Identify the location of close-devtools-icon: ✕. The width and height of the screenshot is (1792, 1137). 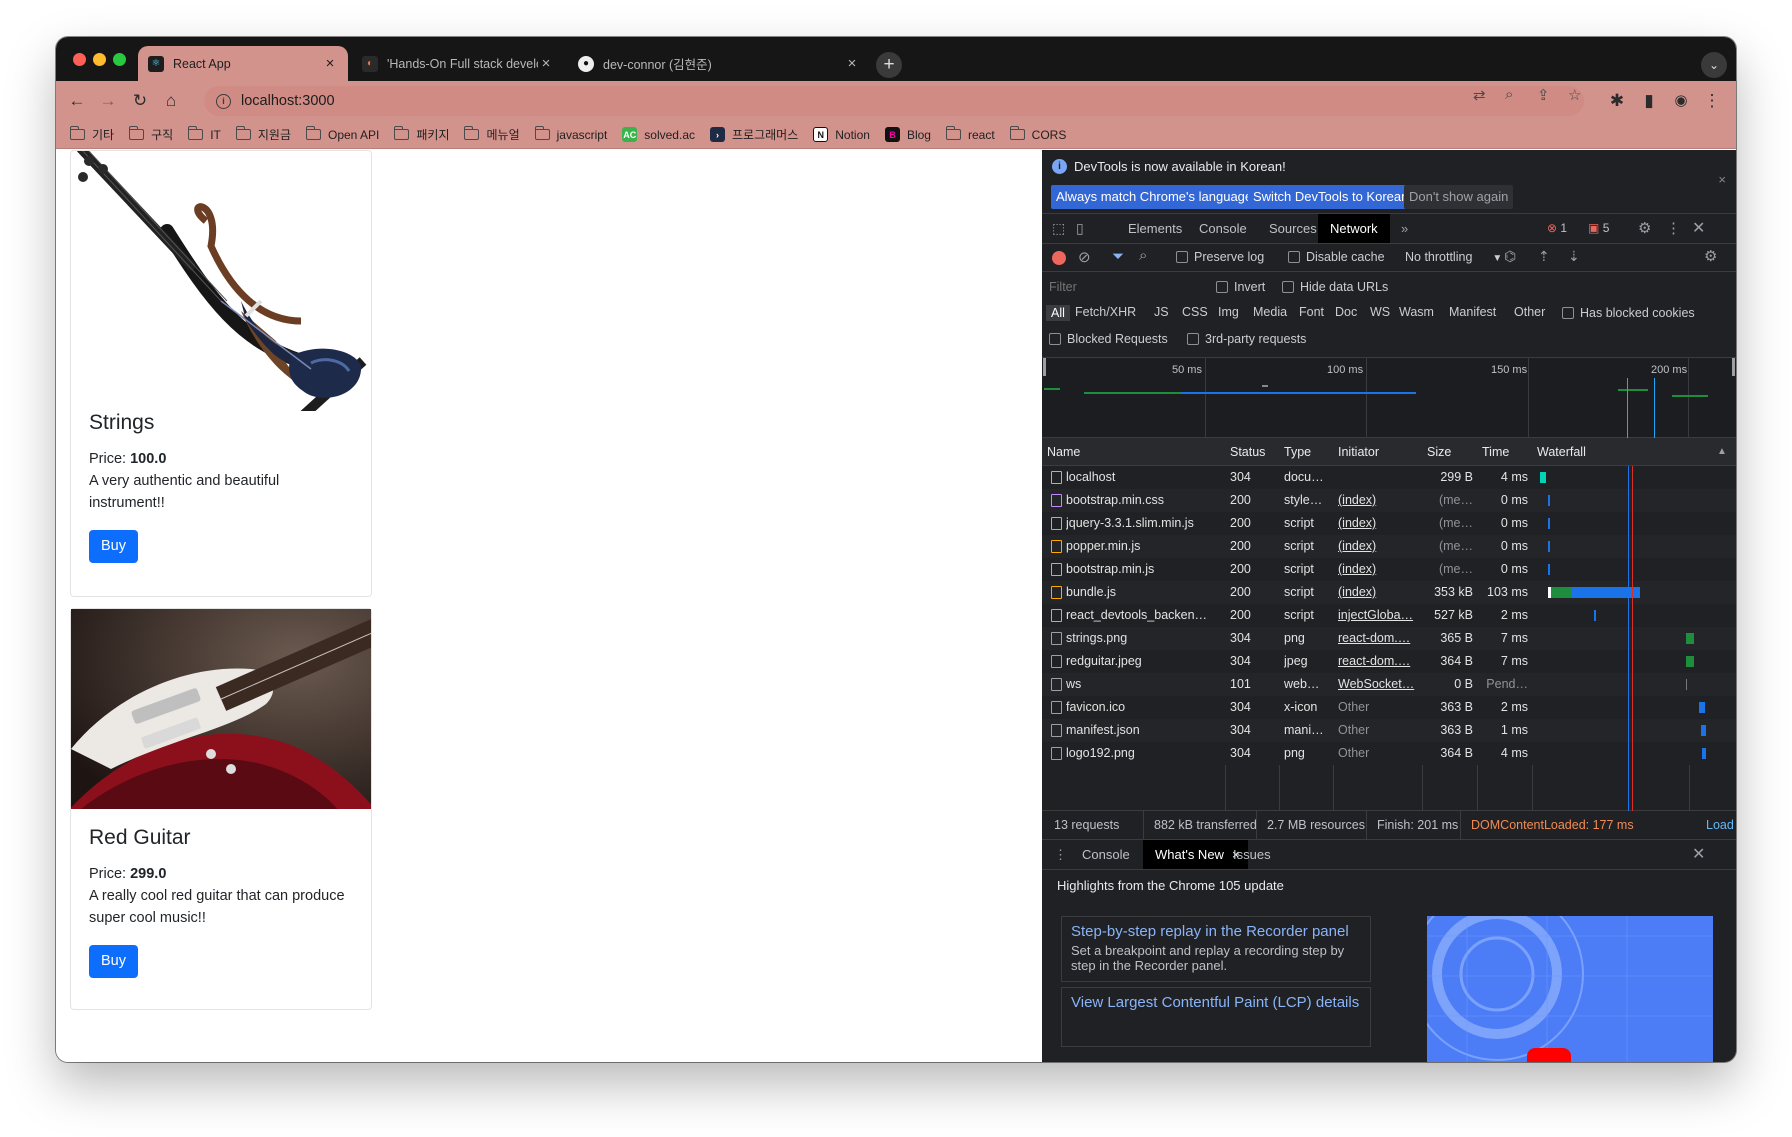
(1698, 228).